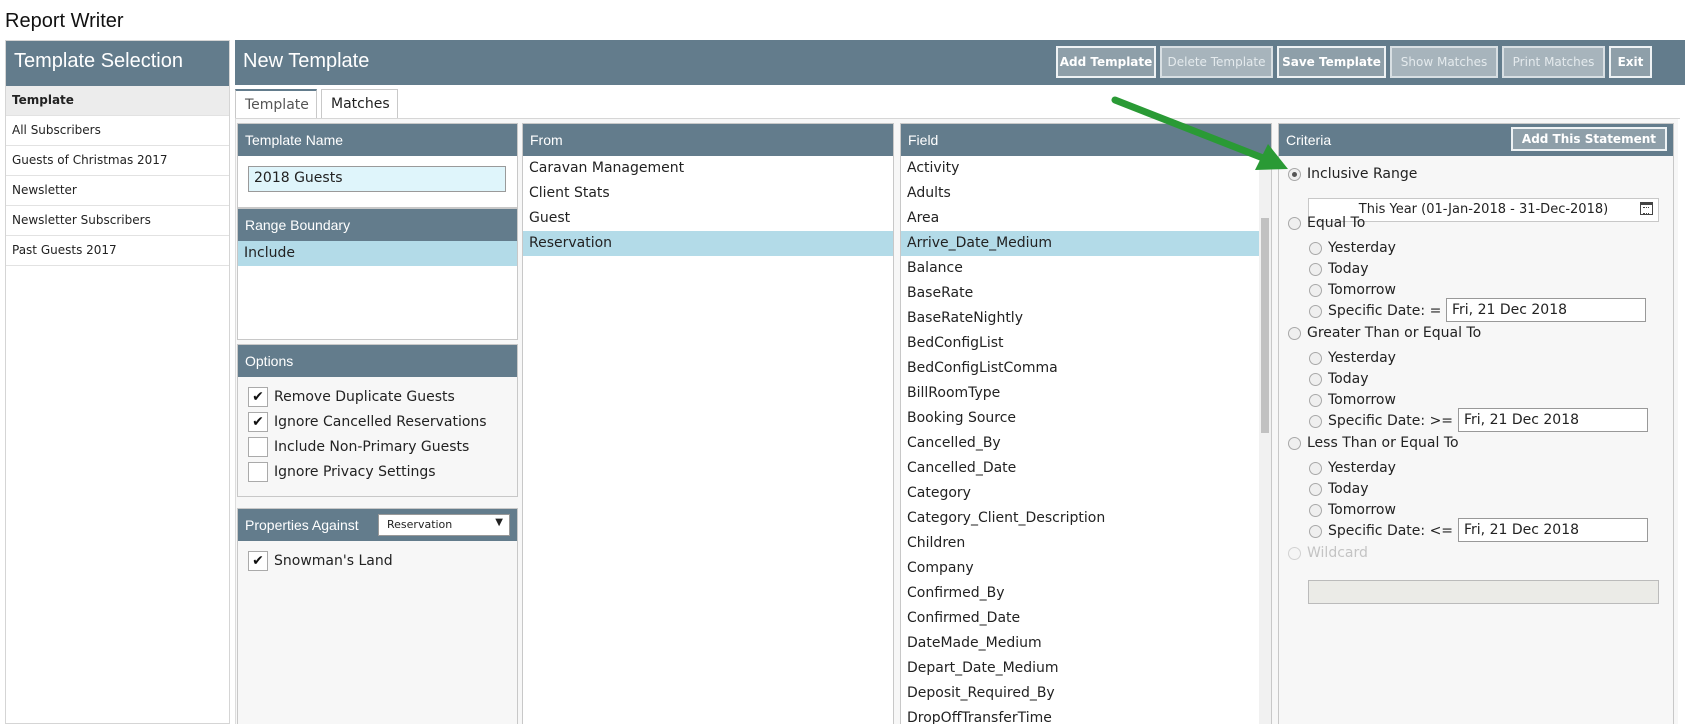 The image size is (1685, 724). I want to click on option-row: ✔ Remove Duplicate Guests, so click(351, 398).